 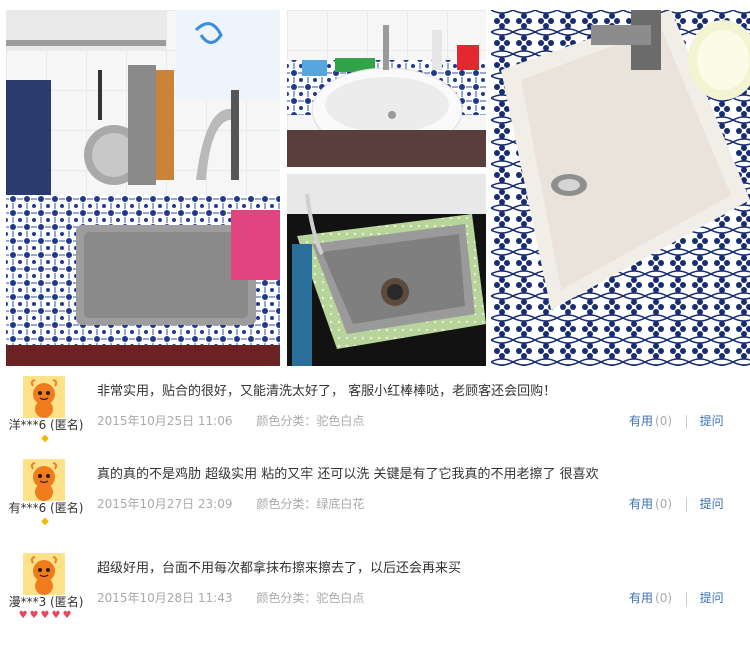 What do you see at coordinates (46, 424) in the screenshot?
I see `reviewer-username: 洋***6 (匿名)` at bounding box center [46, 424].